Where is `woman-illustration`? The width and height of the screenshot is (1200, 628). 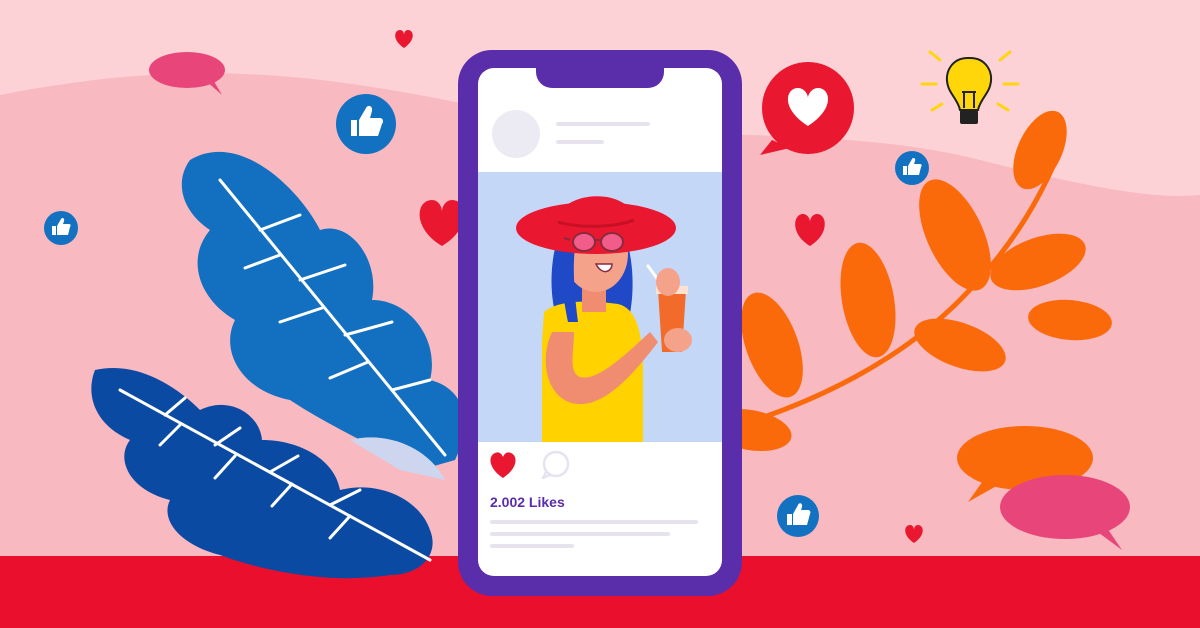 woman-illustration is located at coordinates (604, 319).